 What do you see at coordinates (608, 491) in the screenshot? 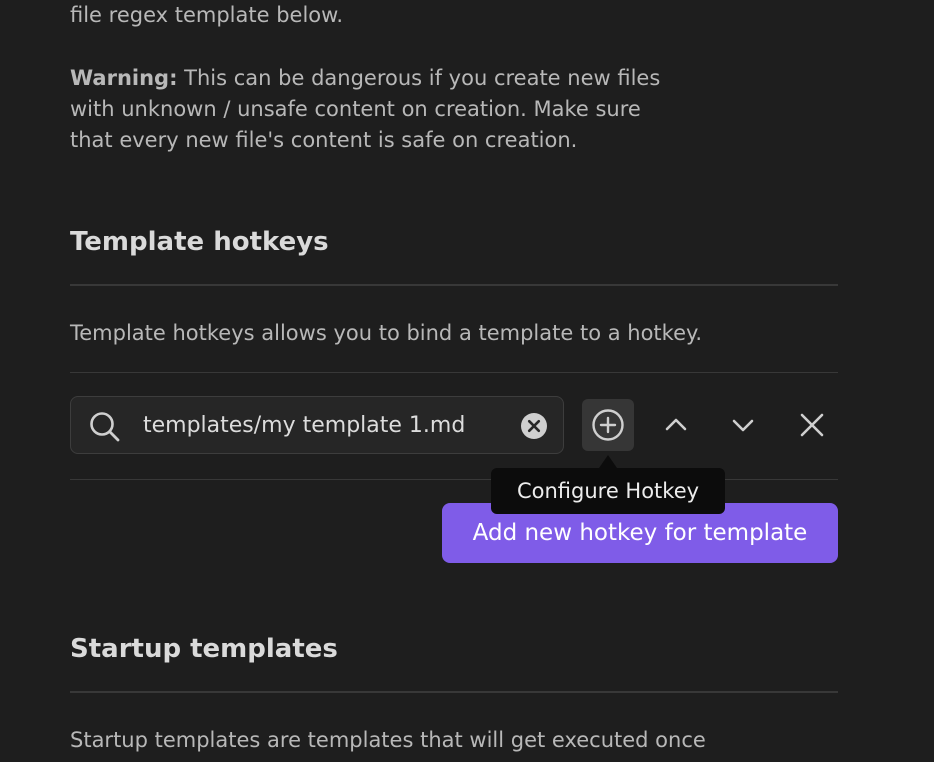
I see `configure-hotkey-tooltip: Configure Hotkey` at bounding box center [608, 491].